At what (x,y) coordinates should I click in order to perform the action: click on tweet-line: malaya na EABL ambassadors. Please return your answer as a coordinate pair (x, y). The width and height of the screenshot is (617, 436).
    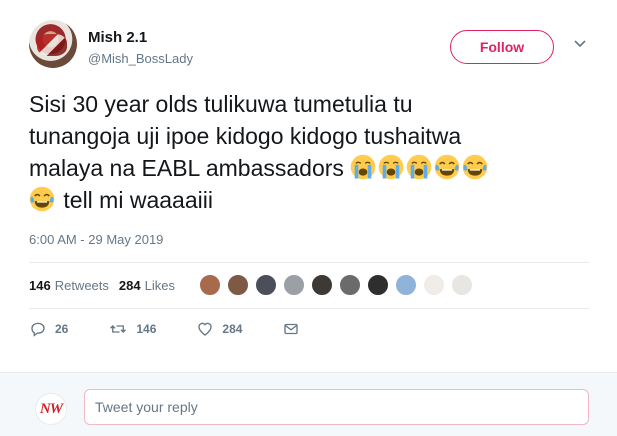
    Looking at the image, I should click on (314, 168).